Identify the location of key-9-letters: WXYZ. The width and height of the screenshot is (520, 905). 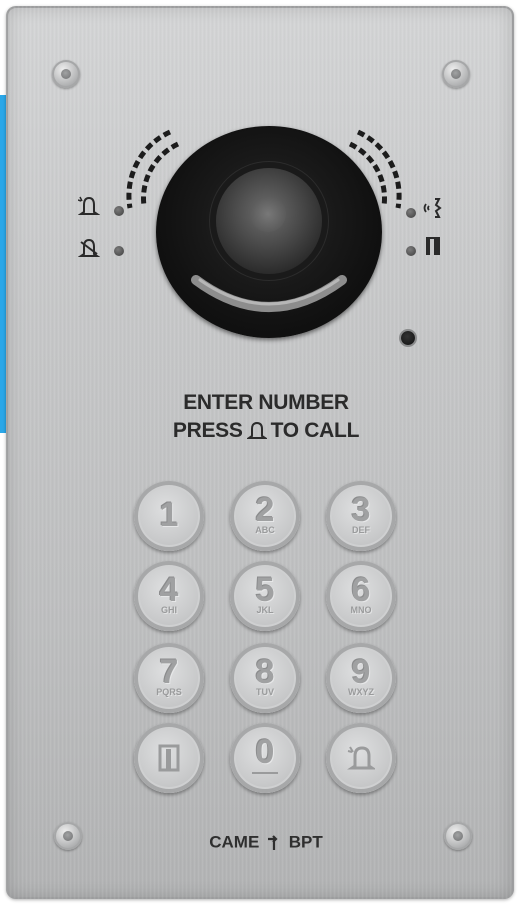
(361, 692).